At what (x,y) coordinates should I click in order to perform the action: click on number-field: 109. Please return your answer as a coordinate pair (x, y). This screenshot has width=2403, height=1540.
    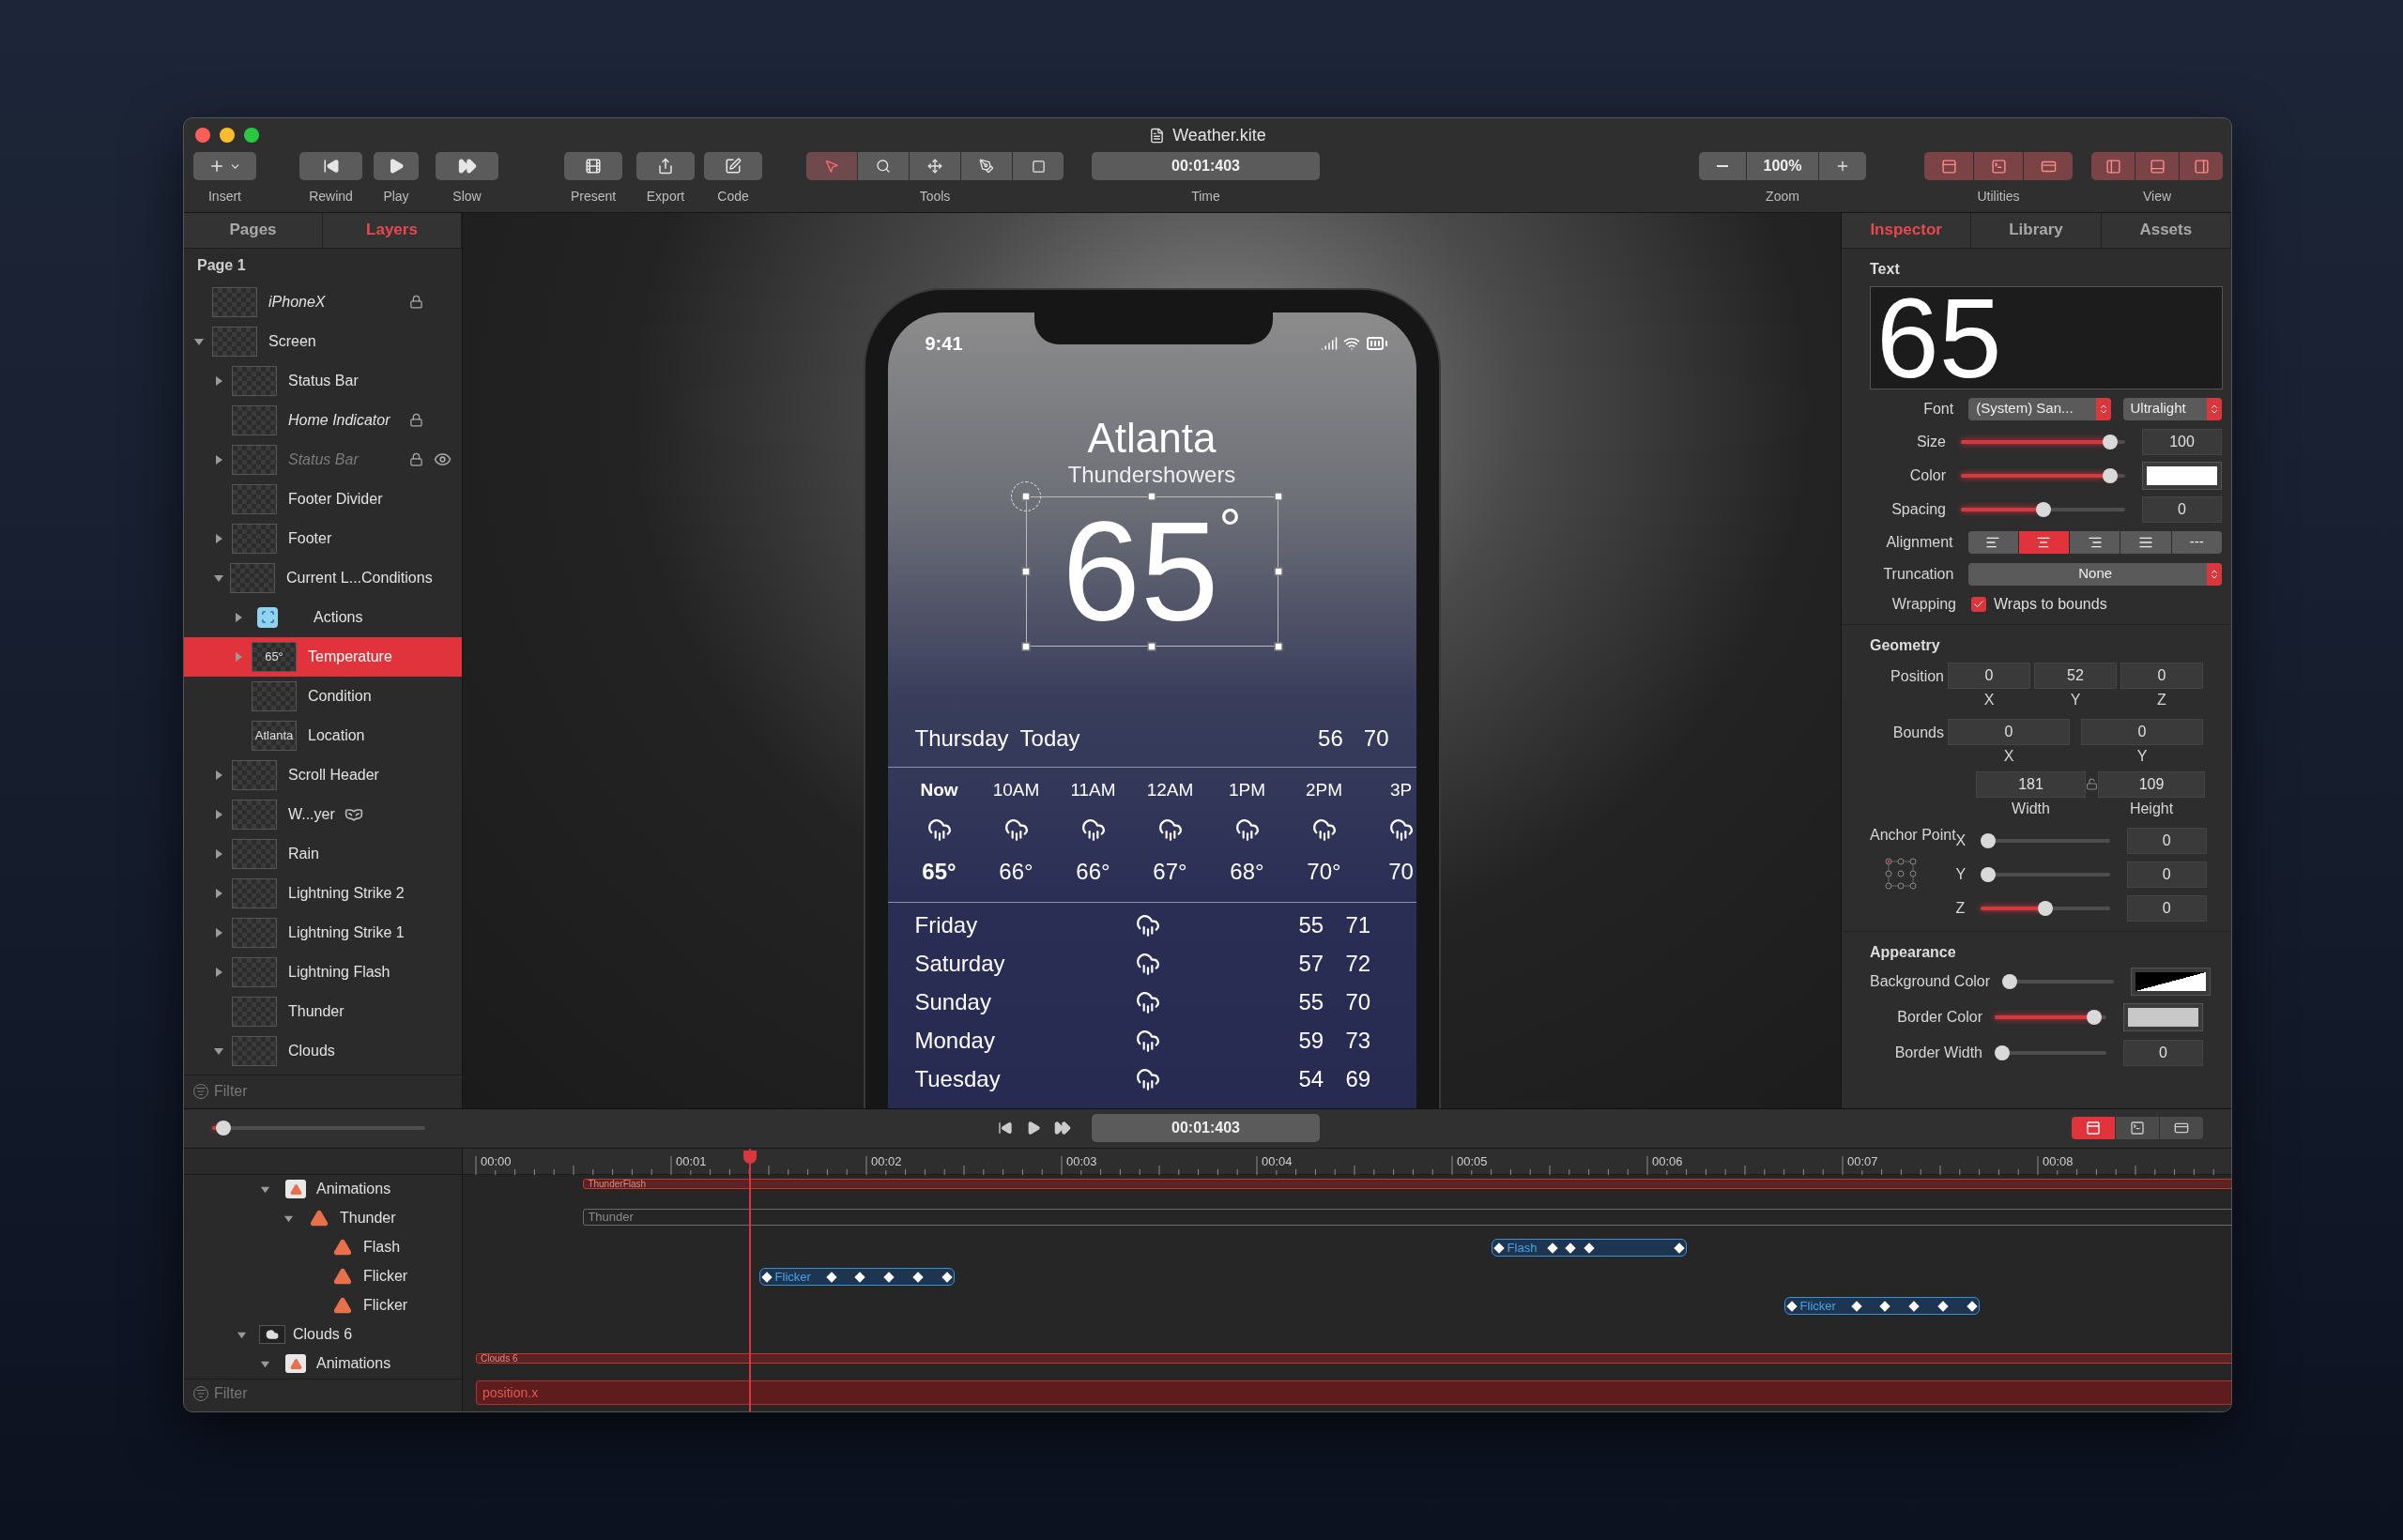
    Looking at the image, I should click on (2152, 784).